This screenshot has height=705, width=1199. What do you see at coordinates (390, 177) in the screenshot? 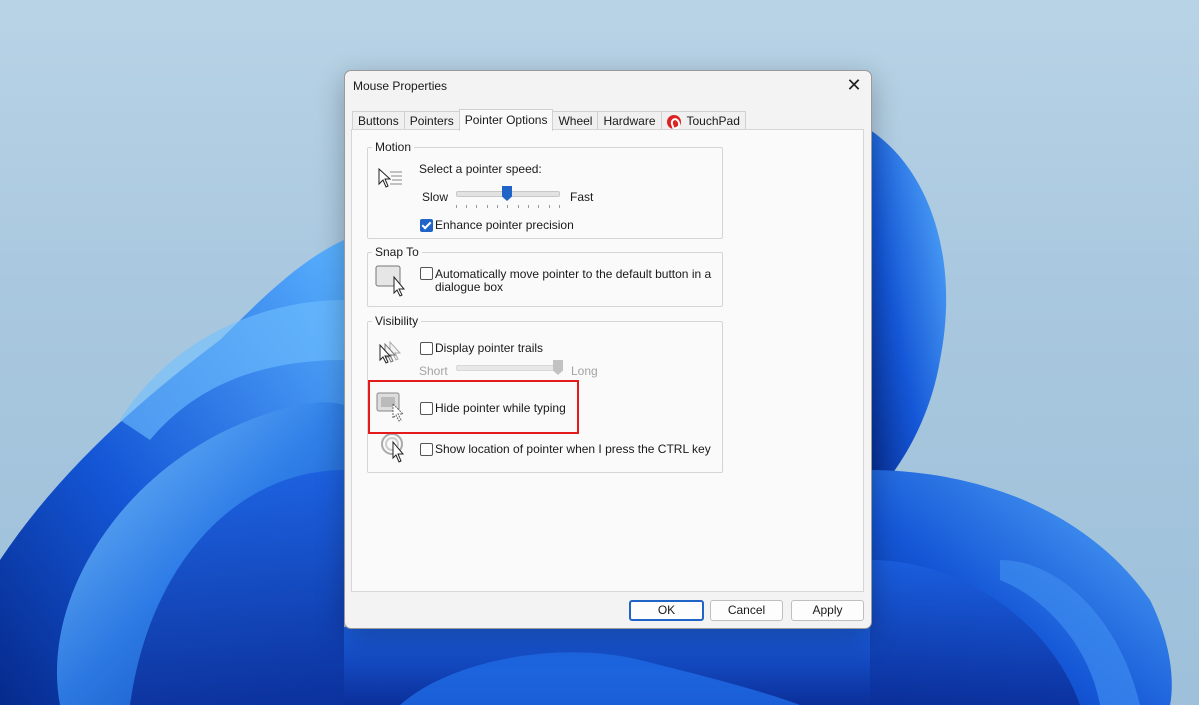
I see `pointer-speed-icon` at bounding box center [390, 177].